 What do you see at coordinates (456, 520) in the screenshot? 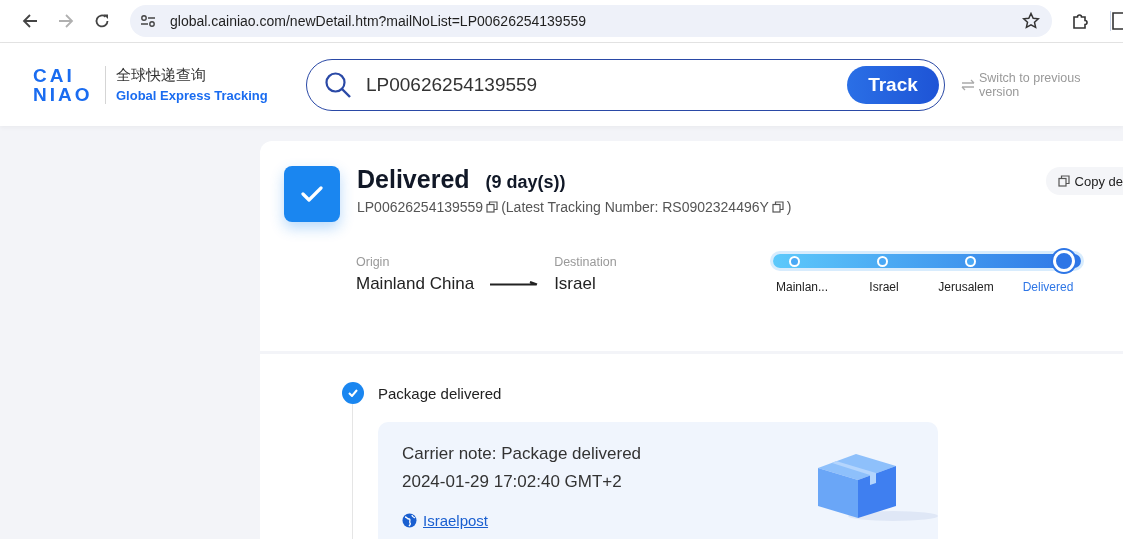
I see `carrier-link: Israelpost` at bounding box center [456, 520].